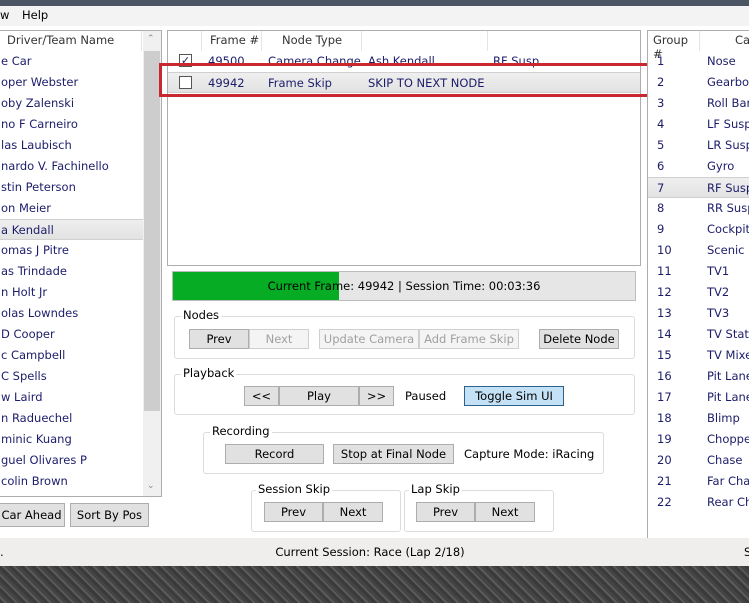 The width and height of the screenshot is (749, 603). I want to click on camera-name: Gearbox, so click(728, 82).